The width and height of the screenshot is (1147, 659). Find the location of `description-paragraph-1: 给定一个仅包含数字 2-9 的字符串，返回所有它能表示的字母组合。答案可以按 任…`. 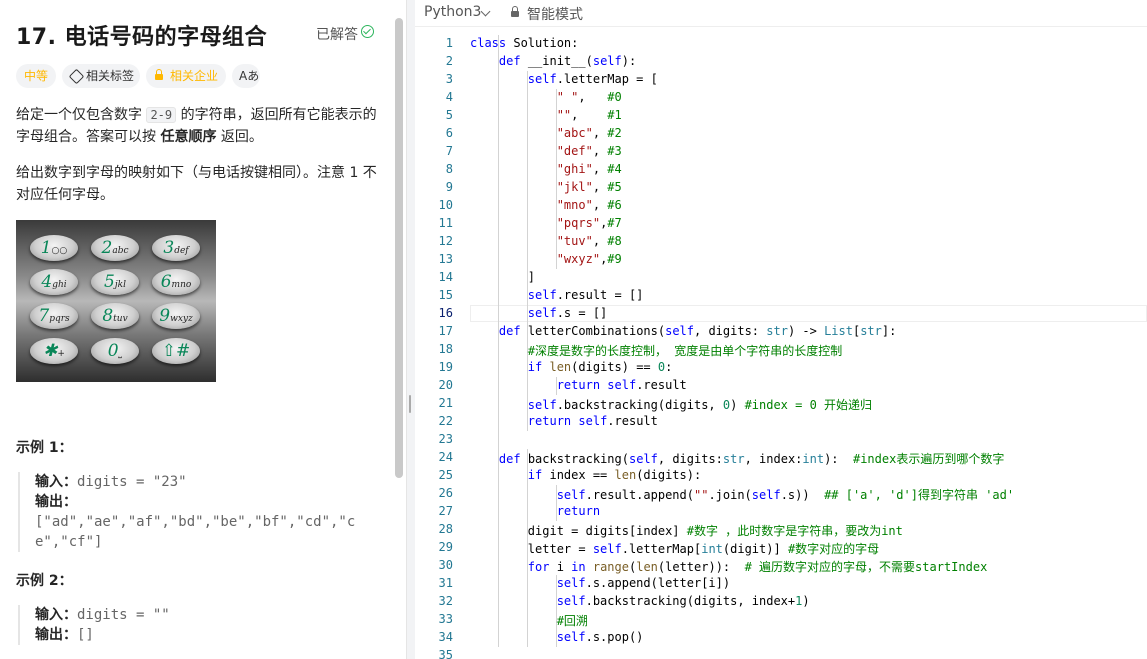

description-paragraph-1: 给定一个仅包含数字 2-9 的字符串，返回所有它能表示的字母组合。答案可以按 任… is located at coordinates (196, 126).